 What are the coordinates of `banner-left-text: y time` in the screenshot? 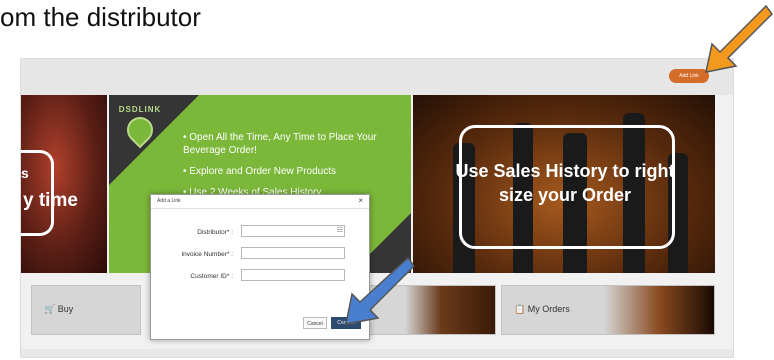 It's located at (50, 200).